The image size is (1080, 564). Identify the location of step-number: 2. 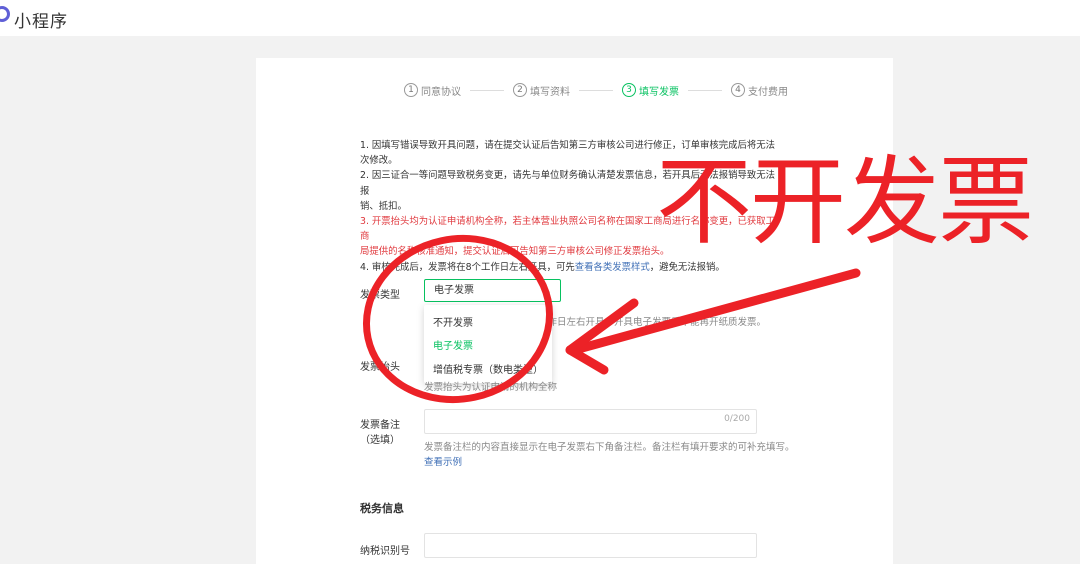
(520, 90).